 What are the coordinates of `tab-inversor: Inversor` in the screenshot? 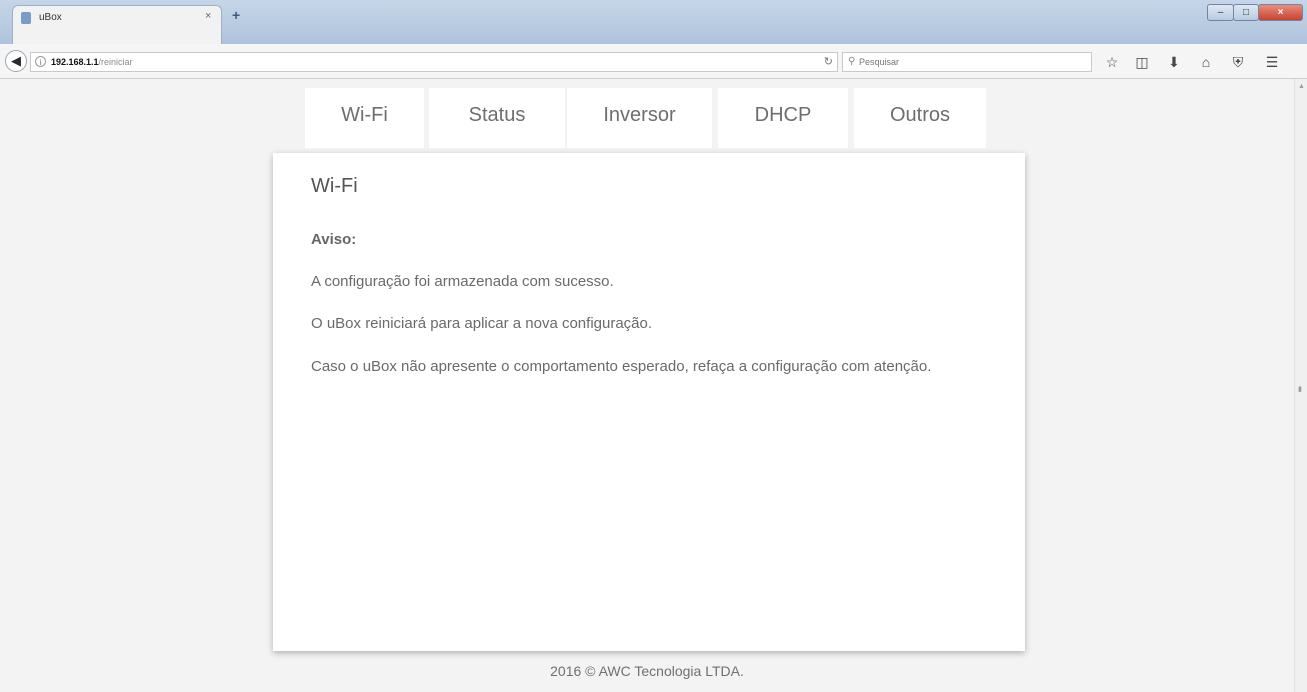 It's located at (639, 118).